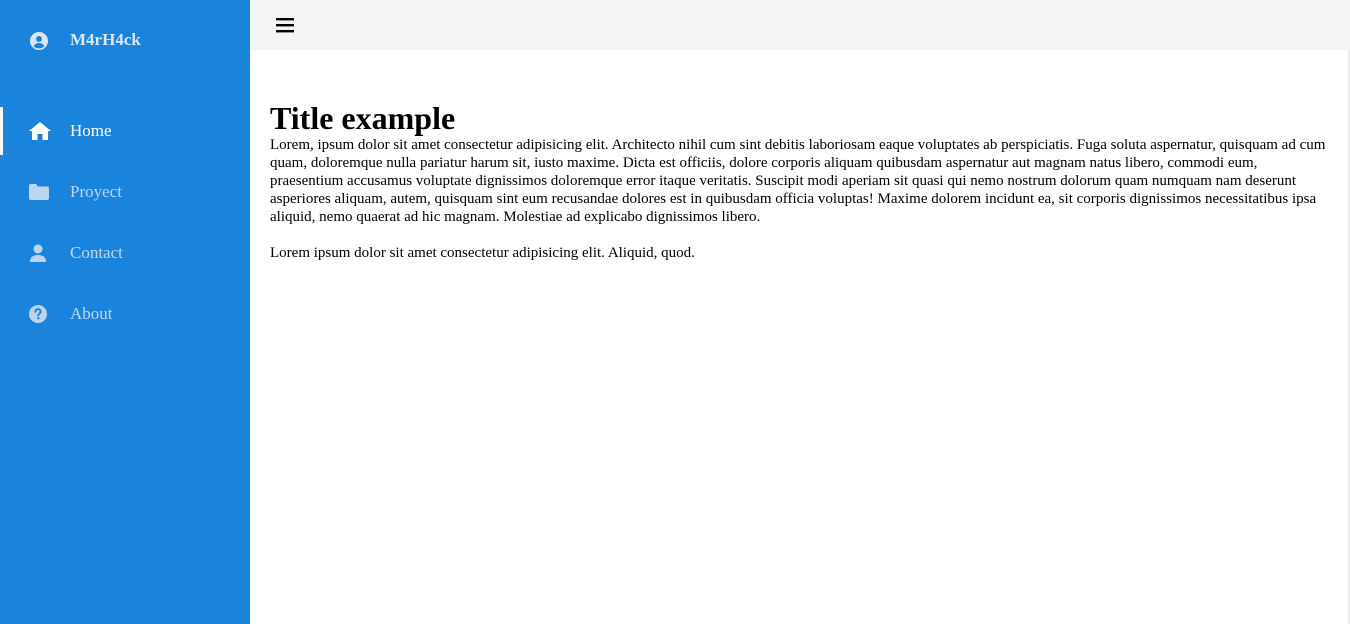  I want to click on brand: M4rH4ck, so click(125, 40).